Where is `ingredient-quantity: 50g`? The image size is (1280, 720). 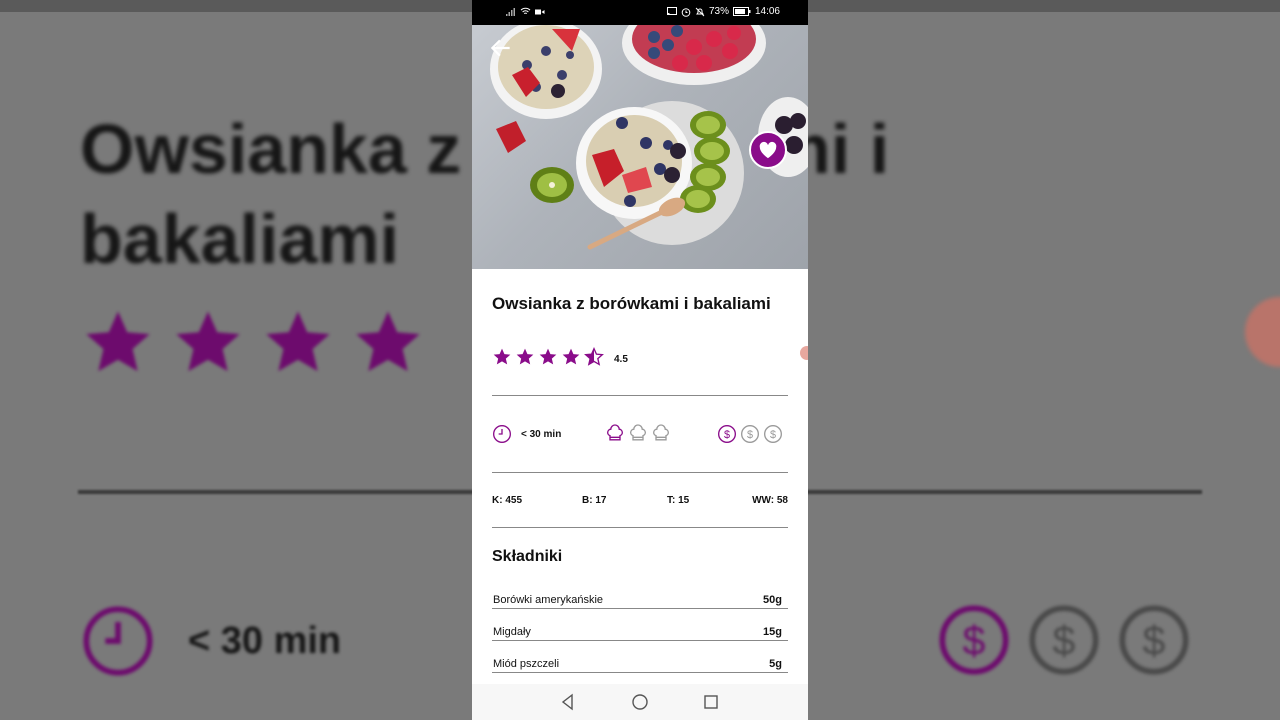 ingredient-quantity: 50g is located at coordinates (772, 600).